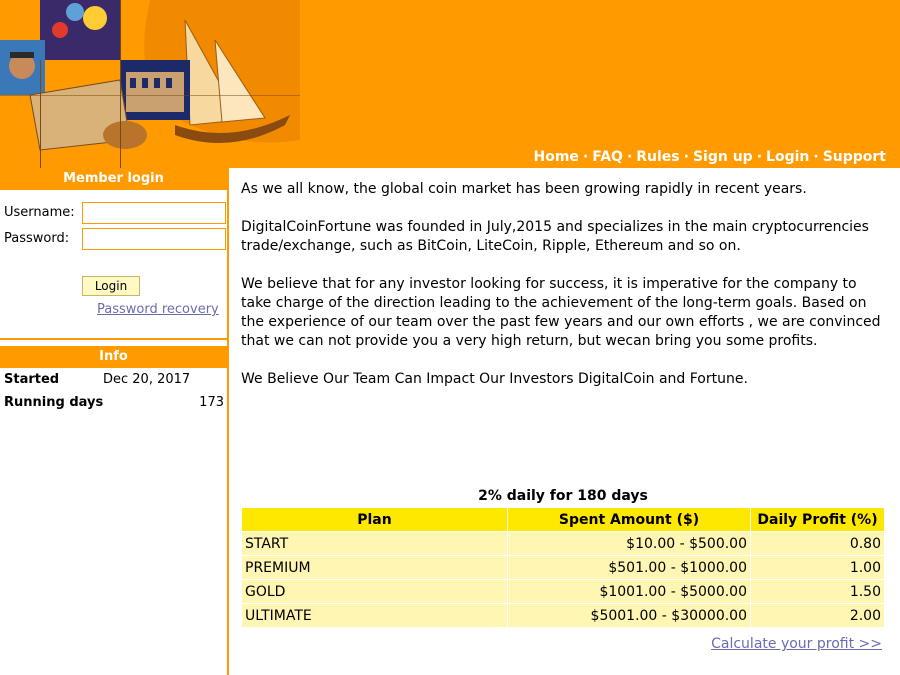  What do you see at coordinates (54, 402) in the screenshot?
I see `running-days-label: Running days` at bounding box center [54, 402].